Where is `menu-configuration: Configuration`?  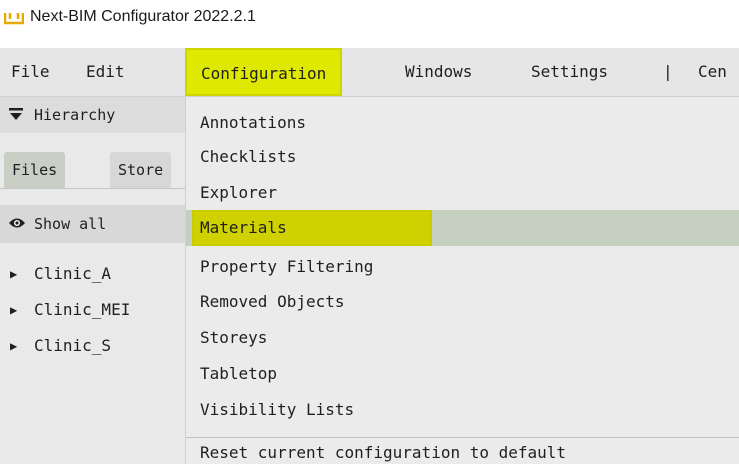 menu-configuration: Configuration is located at coordinates (264, 72).